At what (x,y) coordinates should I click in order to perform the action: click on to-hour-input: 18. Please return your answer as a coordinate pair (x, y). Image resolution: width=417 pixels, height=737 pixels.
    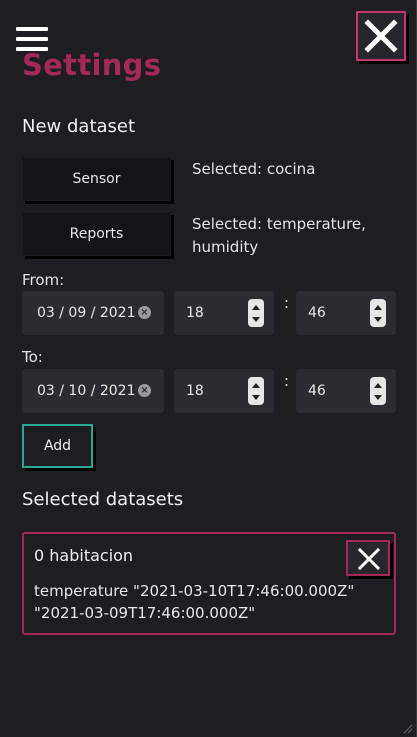
    Looking at the image, I should click on (224, 391).